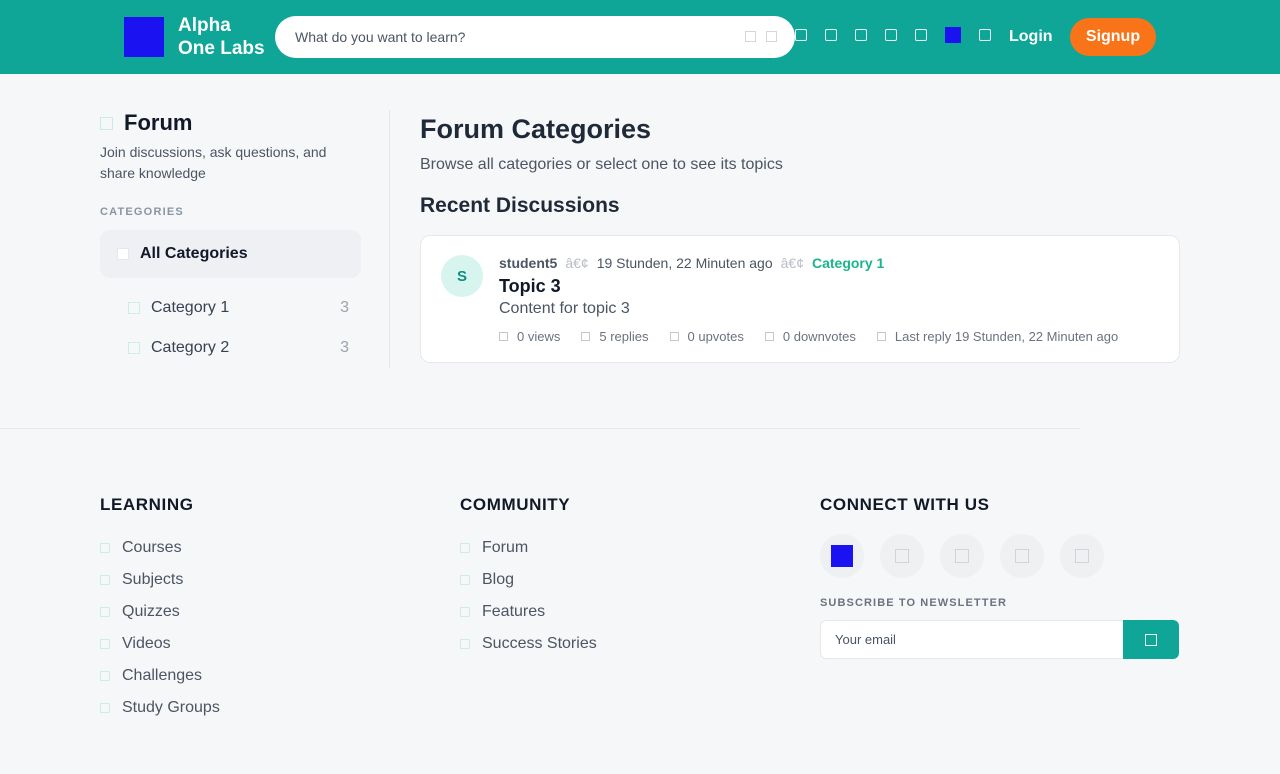  I want to click on footer-link-label: Challenges, so click(162, 675).